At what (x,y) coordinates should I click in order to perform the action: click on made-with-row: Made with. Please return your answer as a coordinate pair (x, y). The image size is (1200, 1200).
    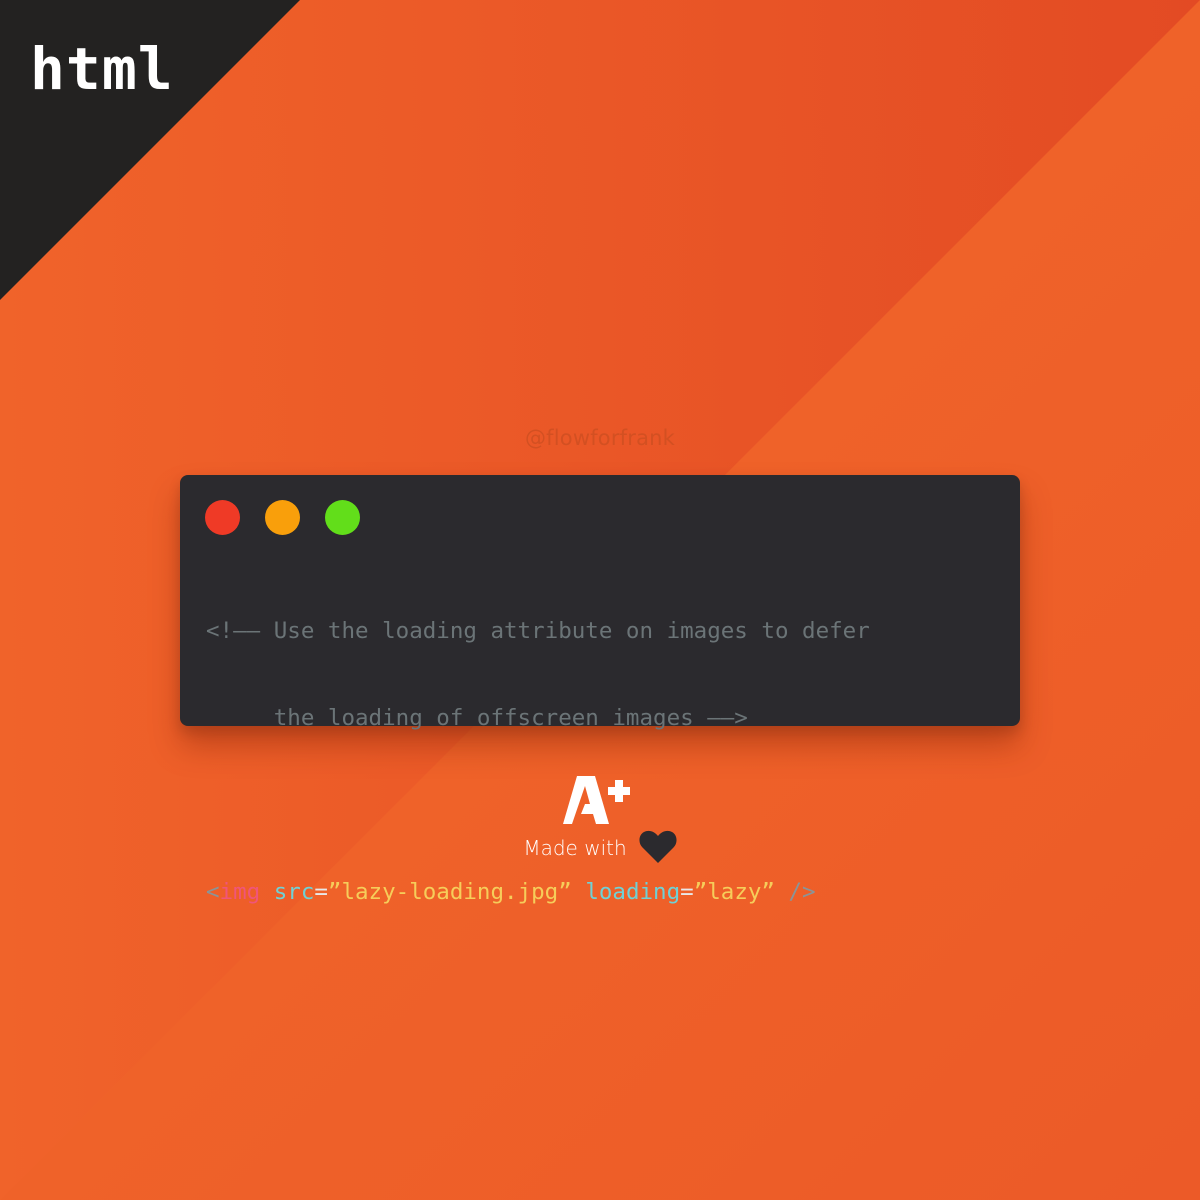
    Looking at the image, I should click on (600, 847).